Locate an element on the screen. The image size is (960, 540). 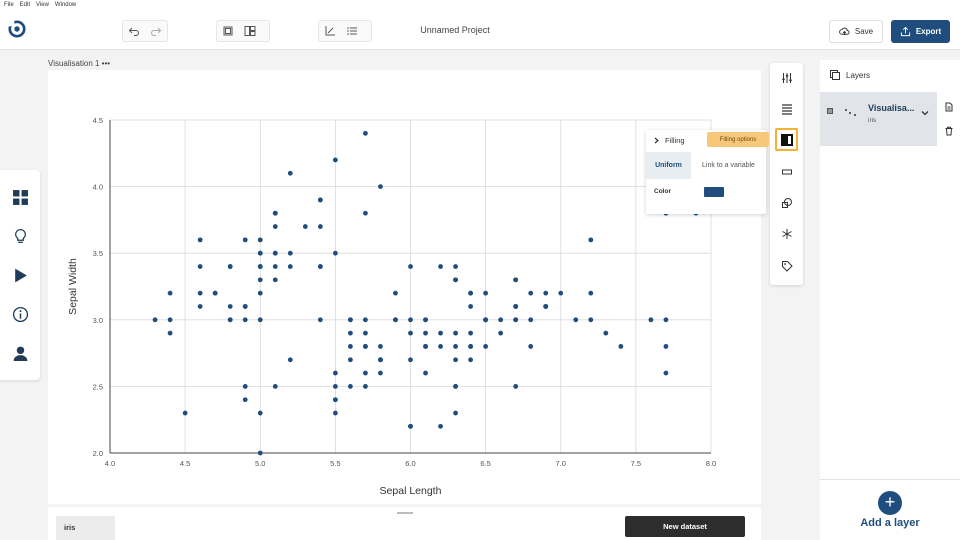
tool-settings-button is located at coordinates (786, 77).